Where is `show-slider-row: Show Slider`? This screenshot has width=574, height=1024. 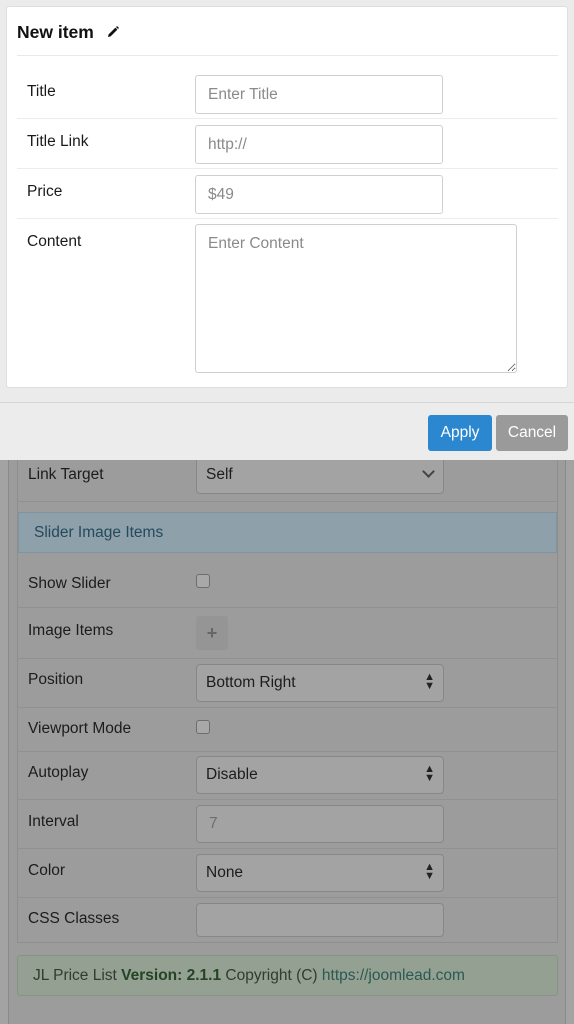
show-slider-row: Show Slider is located at coordinates (287, 580).